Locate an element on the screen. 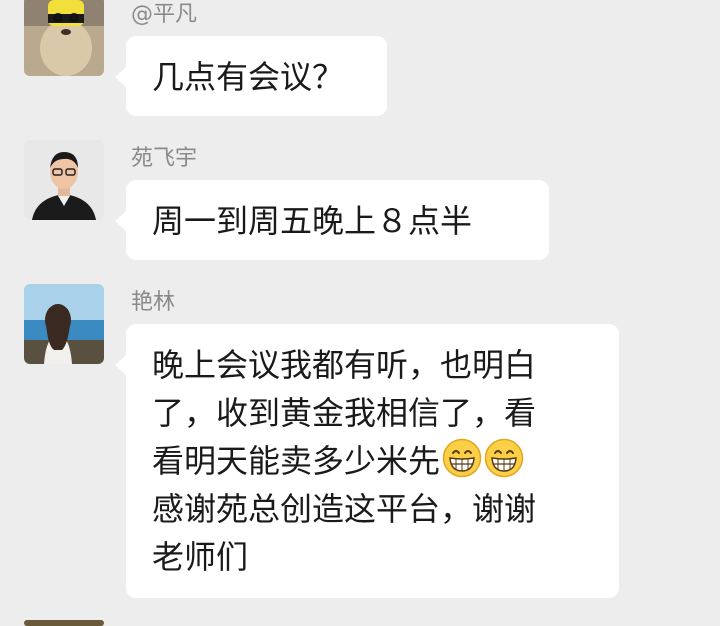 The height and width of the screenshot is (626, 720). avatar-yuanfeiyu is located at coordinates (64, 180).